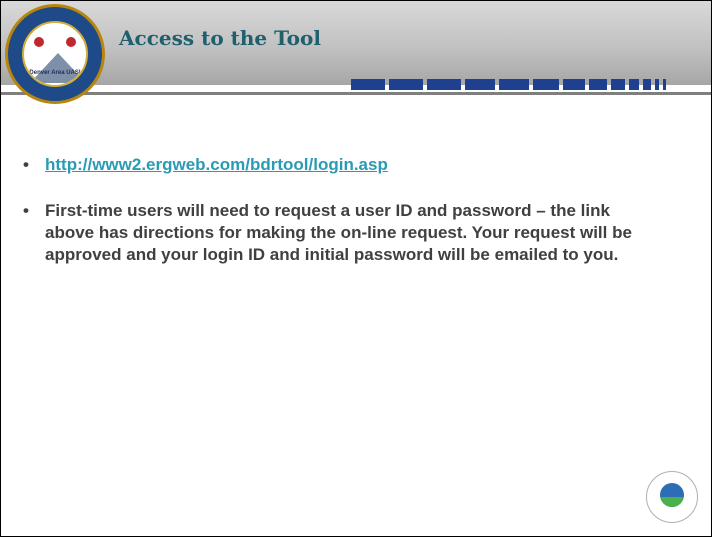 Image resolution: width=712 pixels, height=537 pixels. I want to click on uasi-seal-icon: Denver Area UASI, so click(55, 54).